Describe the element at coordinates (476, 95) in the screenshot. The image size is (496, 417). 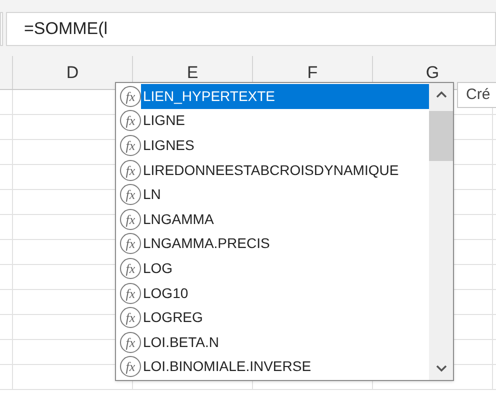
I see `tooltip: Cré` at that location.